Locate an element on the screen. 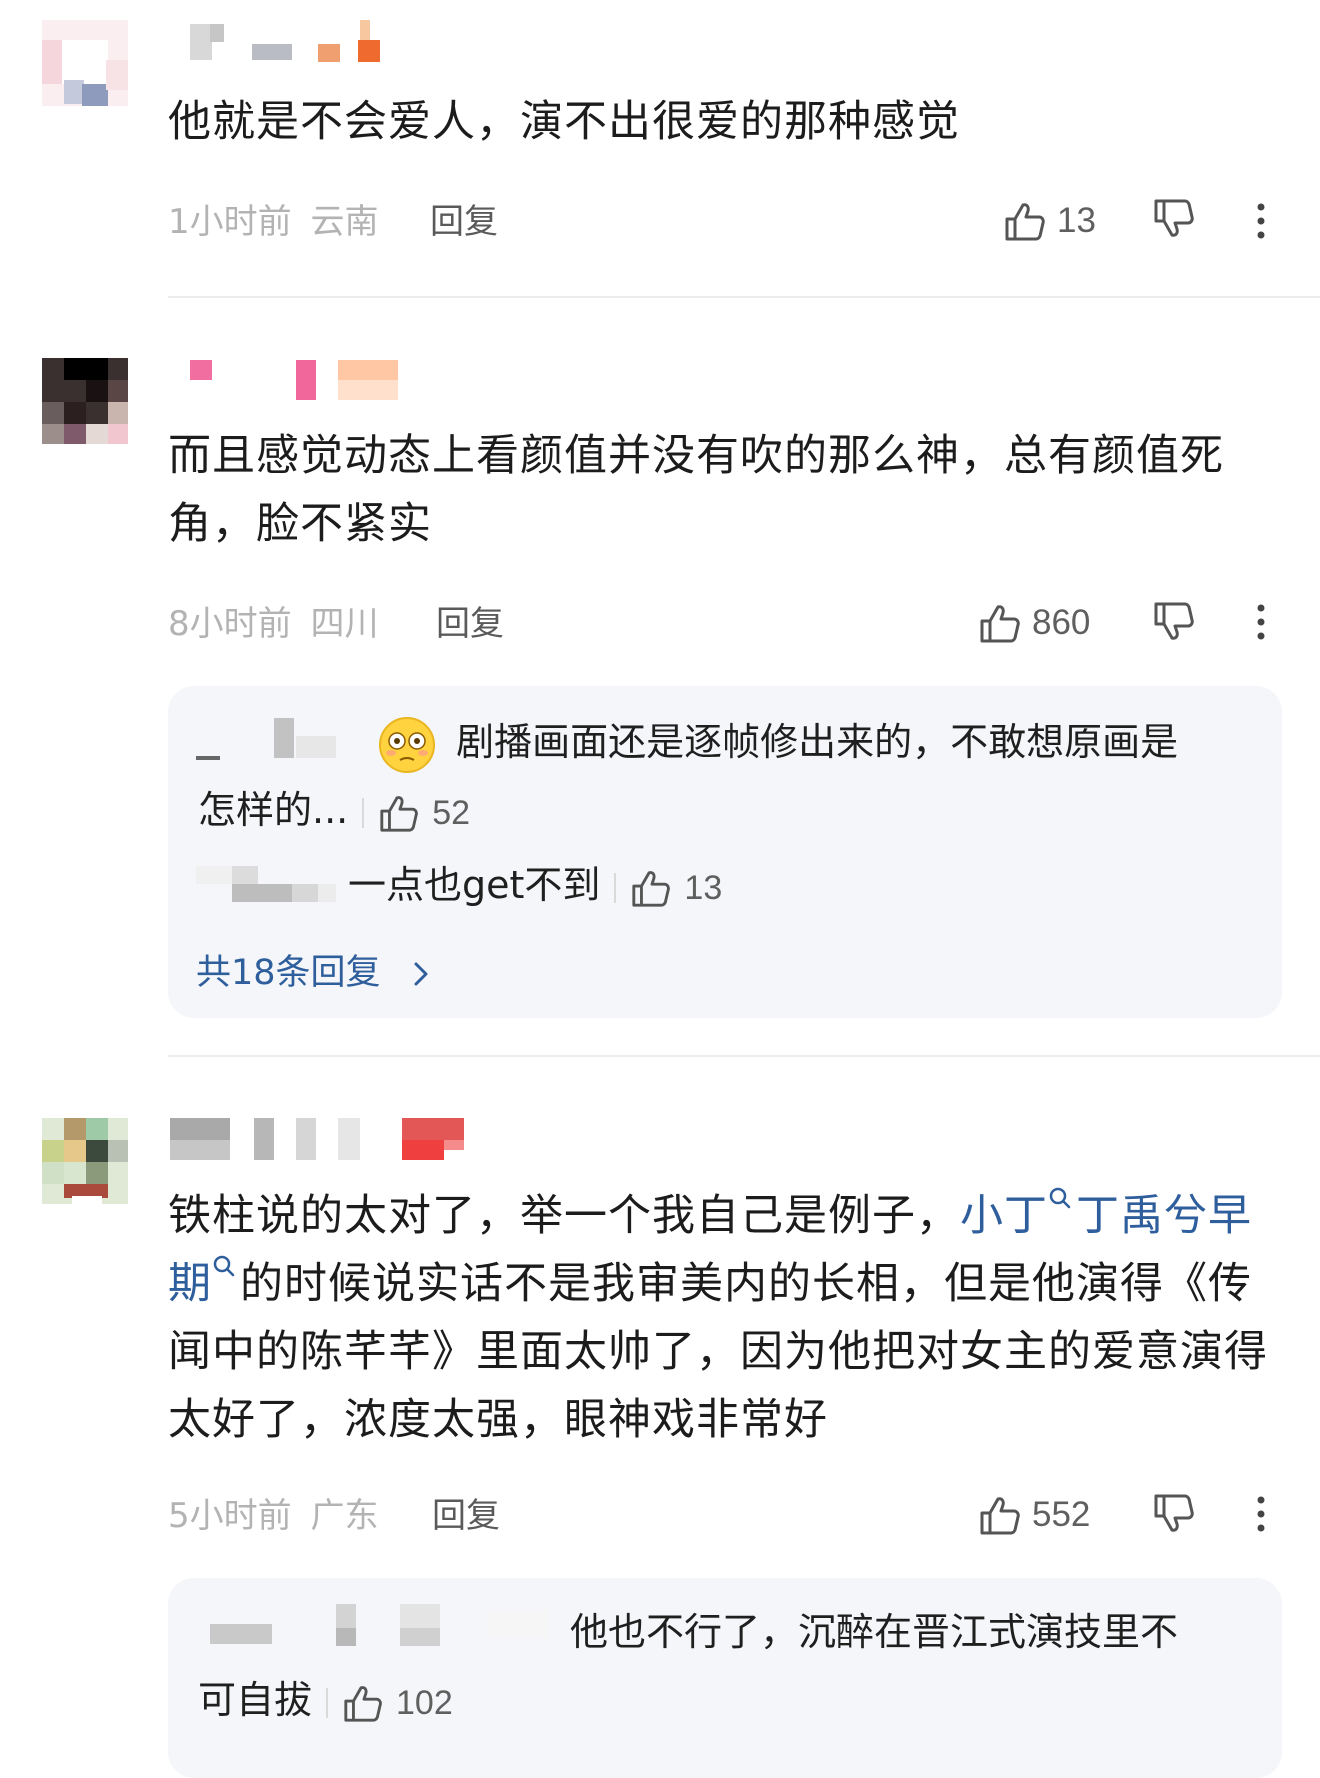  comment-text-part: 闻中的陈芊芊》里面太帅了，因为他把对女主的爱意演得 is located at coordinates (718, 1352).